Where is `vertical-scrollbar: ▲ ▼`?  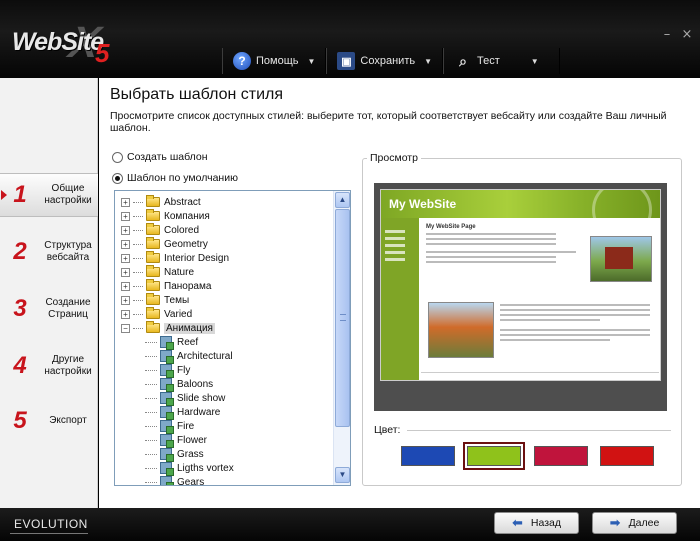
vertical-scrollbar: ▲ ▼ is located at coordinates (341, 338).